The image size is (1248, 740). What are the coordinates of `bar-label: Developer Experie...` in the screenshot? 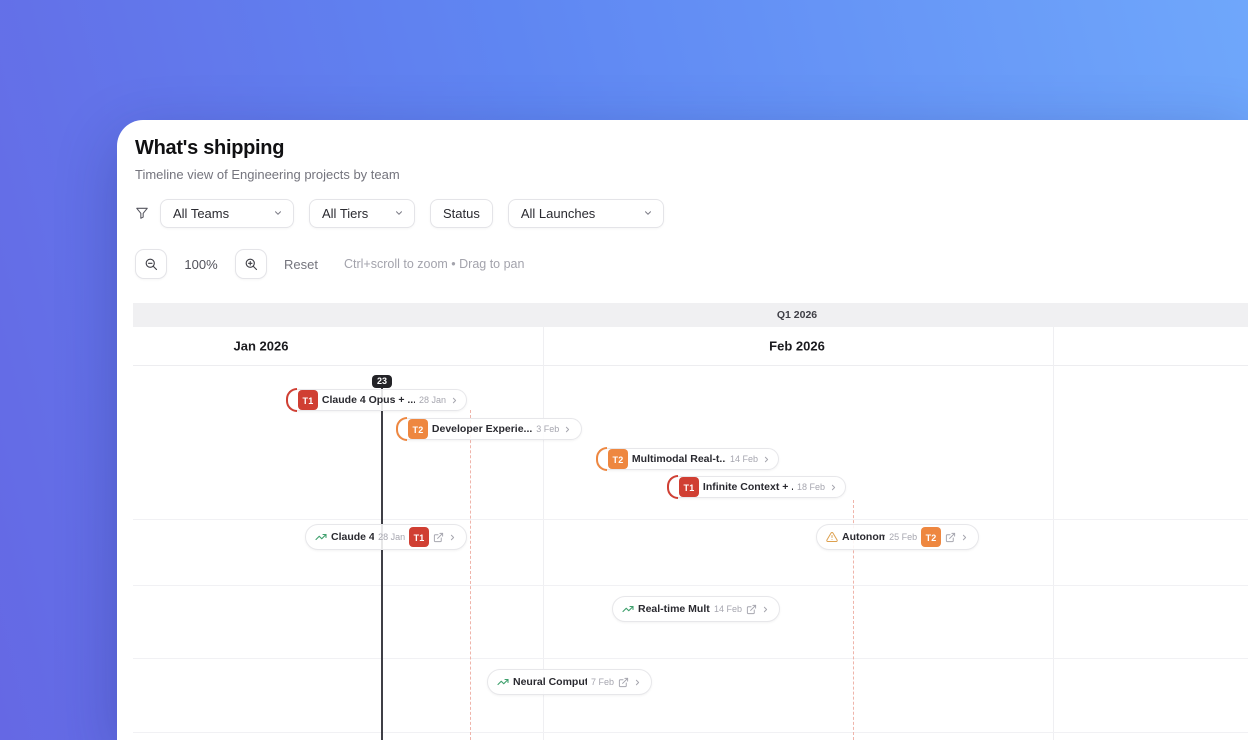 It's located at (482, 429).